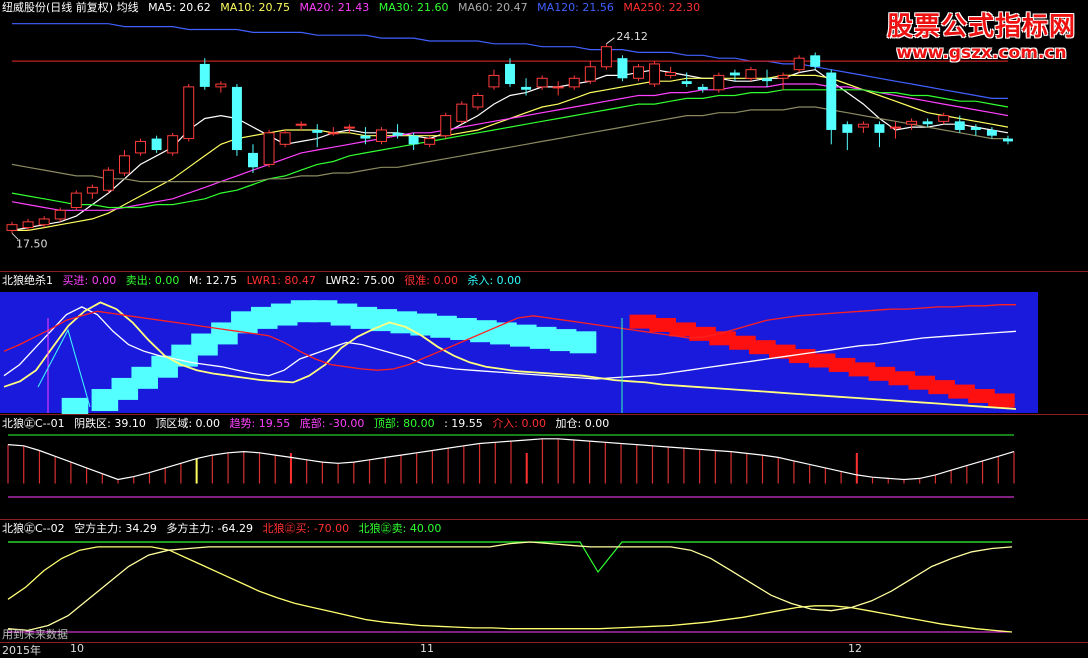 The image size is (1088, 658). Describe the element at coordinates (610, 41) in the screenshot. I see `high-marker` at that location.